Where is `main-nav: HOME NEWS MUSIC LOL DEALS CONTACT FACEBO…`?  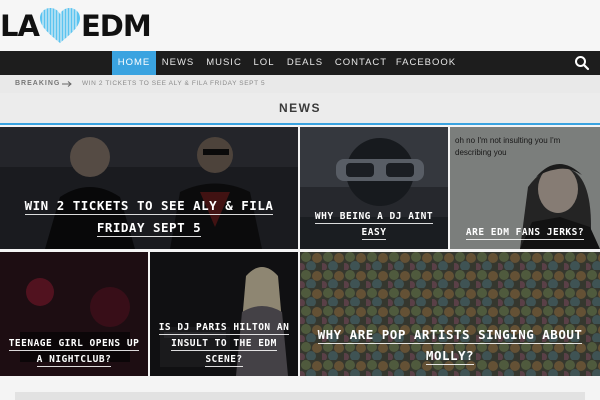 main-nav: HOME NEWS MUSIC LOL DEALS CONTACT FACEBO… is located at coordinates (300, 63).